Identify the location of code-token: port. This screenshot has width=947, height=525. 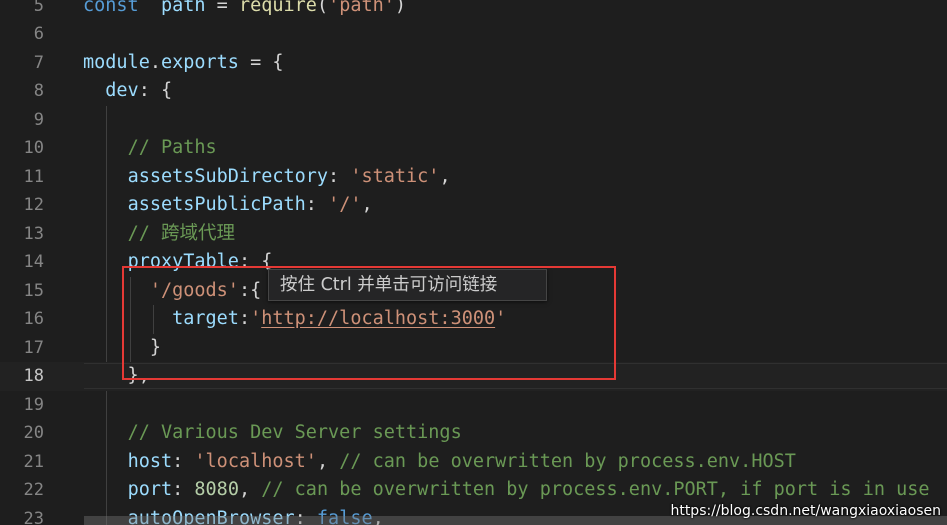
(150, 489).